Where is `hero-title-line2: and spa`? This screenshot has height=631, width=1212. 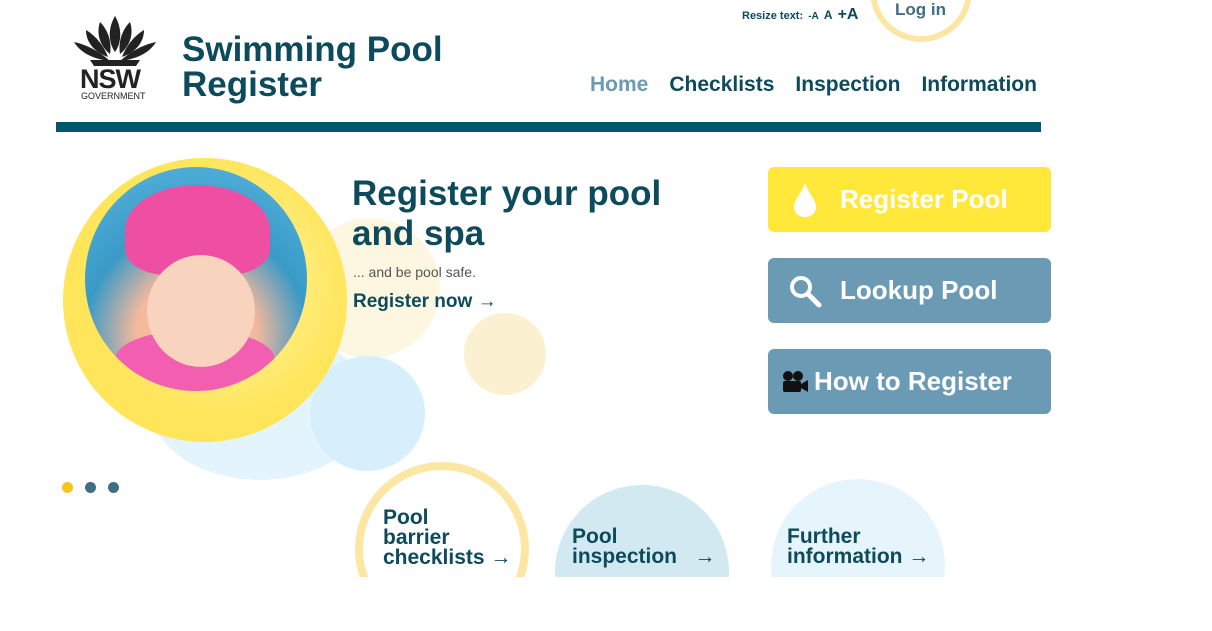 hero-title-line2: and spa is located at coordinates (418, 233).